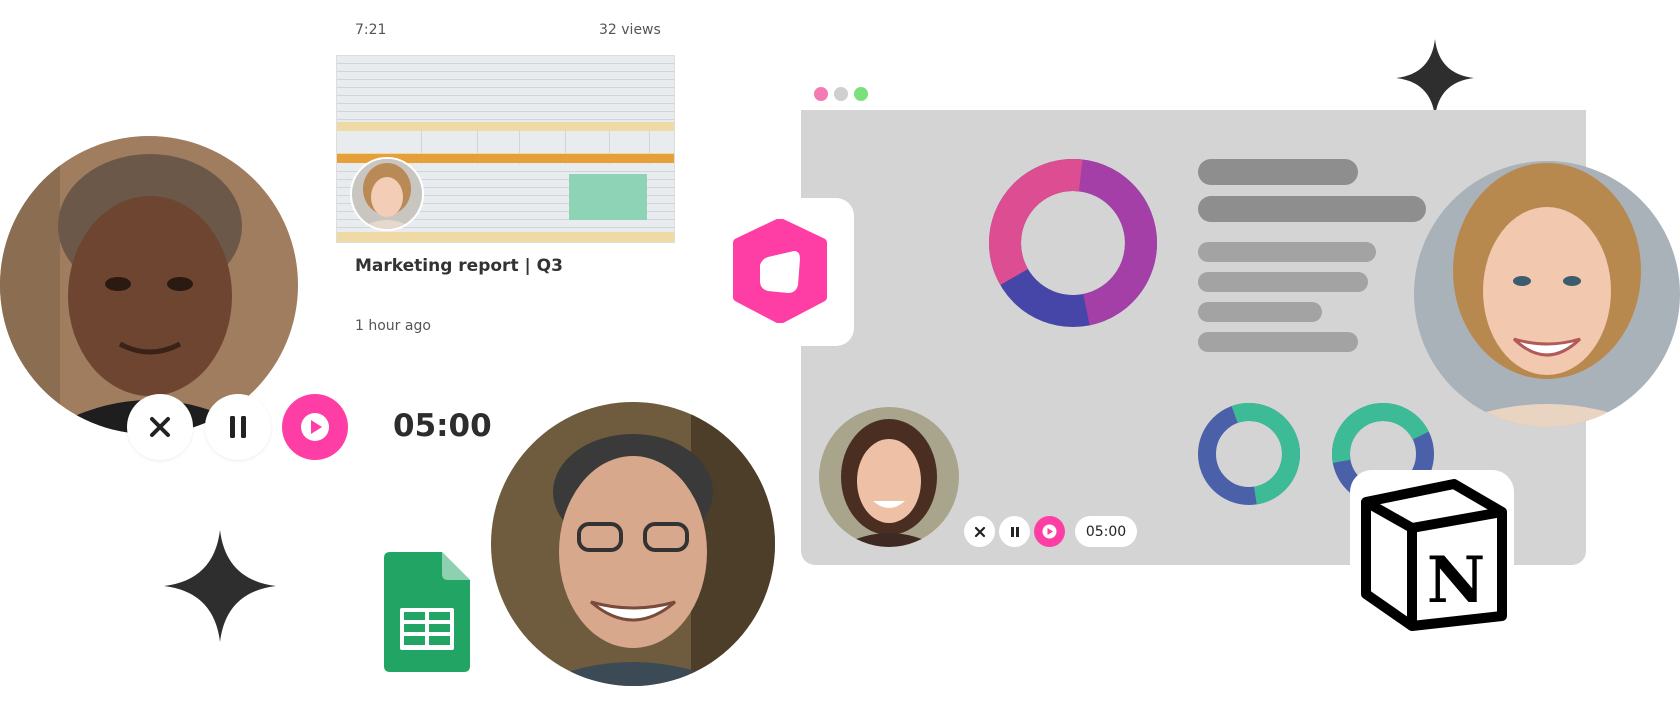  What do you see at coordinates (861, 94) in the screenshot?
I see `window-maximize-dot` at bounding box center [861, 94].